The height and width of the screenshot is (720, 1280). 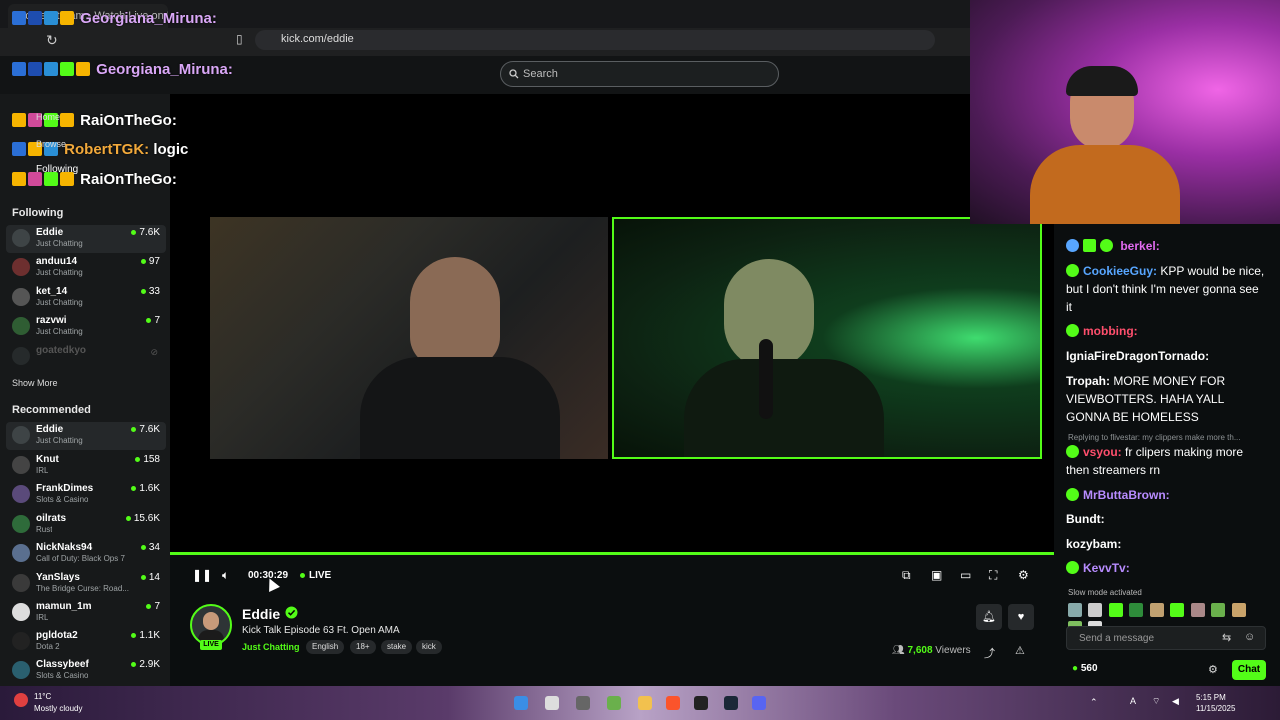 I want to click on chat-username: kozybam:, so click(x=1093, y=544).